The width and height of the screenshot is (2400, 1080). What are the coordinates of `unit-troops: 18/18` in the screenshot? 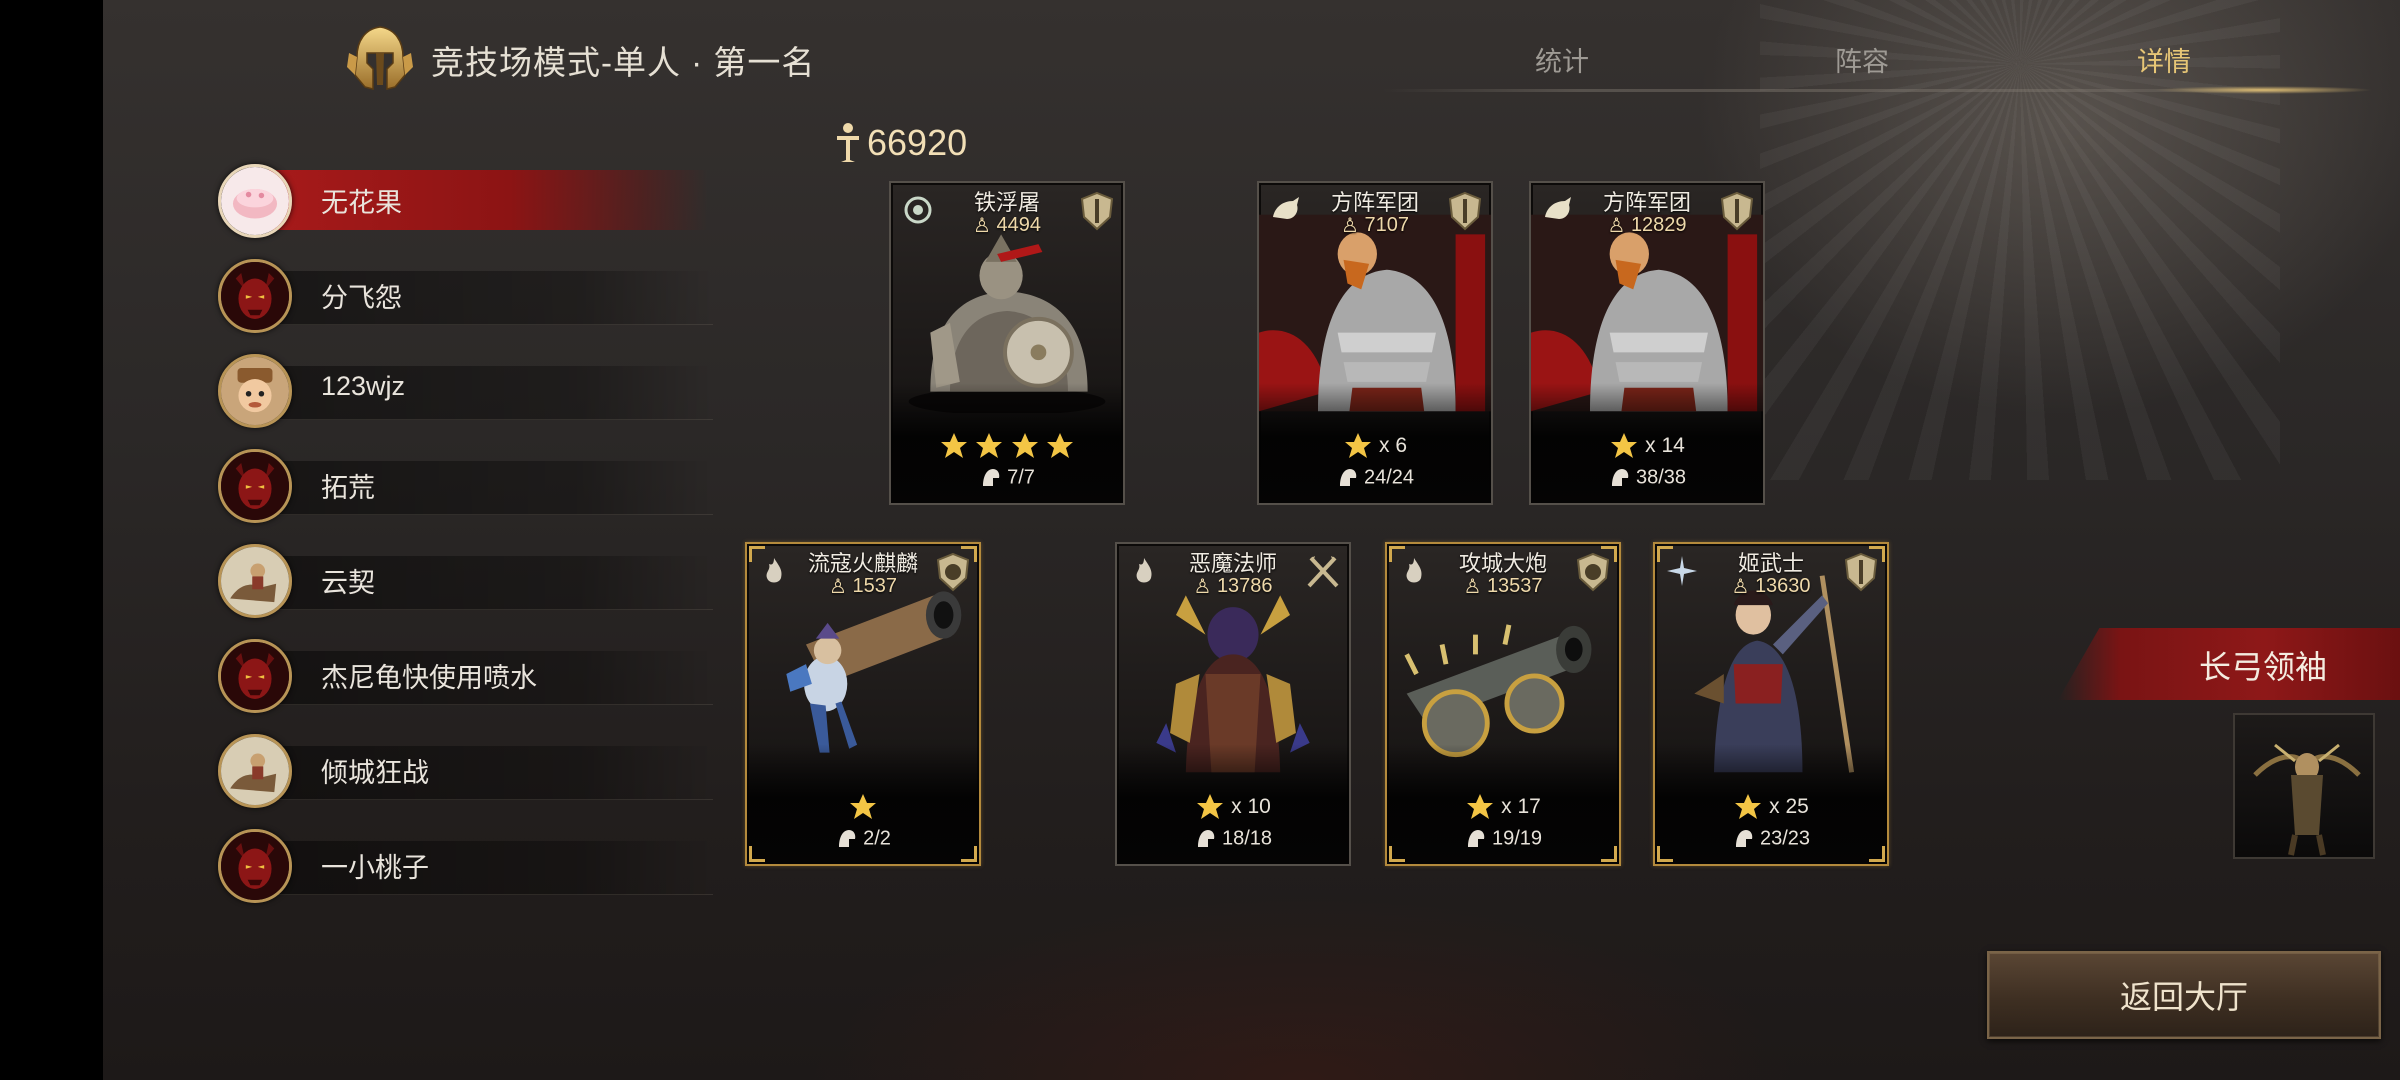 It's located at (1233, 839).